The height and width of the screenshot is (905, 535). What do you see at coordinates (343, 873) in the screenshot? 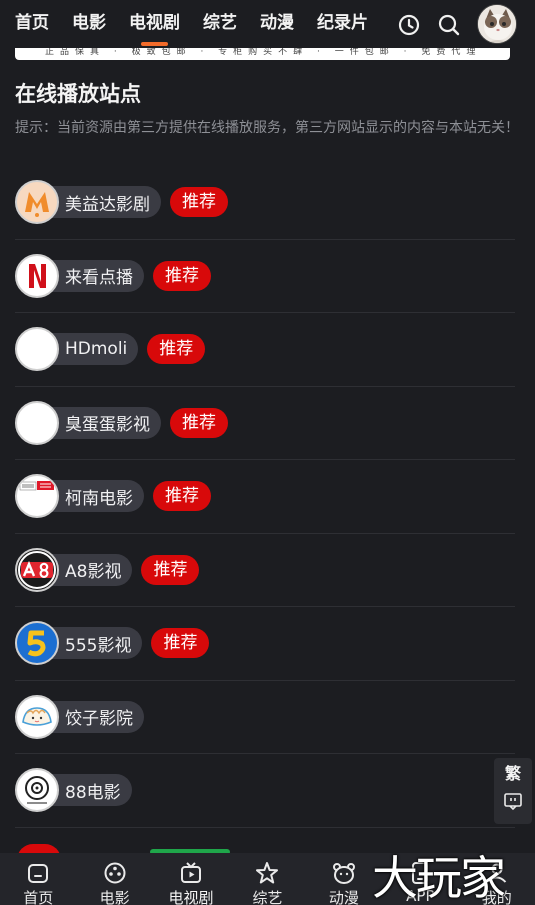
I see `cartoon-face-icon` at bounding box center [343, 873].